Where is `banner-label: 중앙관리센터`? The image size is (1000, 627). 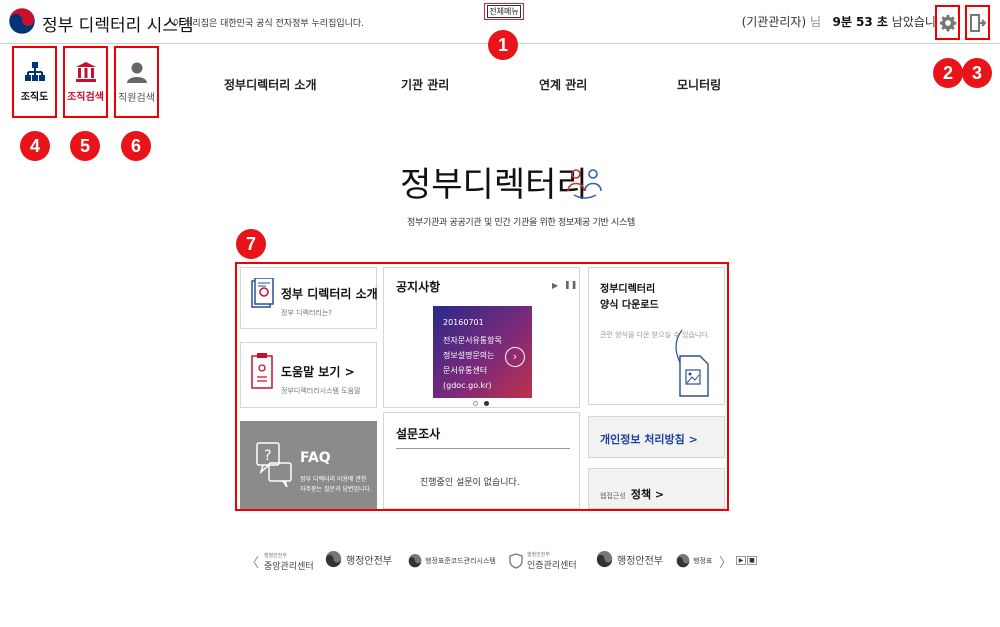 banner-label: 중앙관리센터 is located at coordinates (289, 567).